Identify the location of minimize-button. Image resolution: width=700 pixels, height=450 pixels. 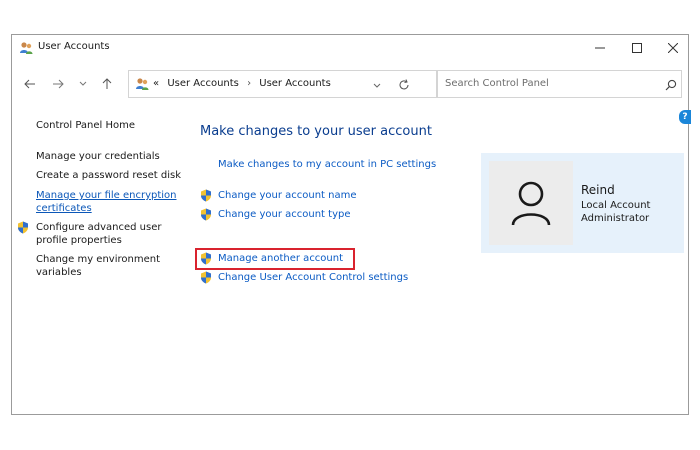
(600, 48).